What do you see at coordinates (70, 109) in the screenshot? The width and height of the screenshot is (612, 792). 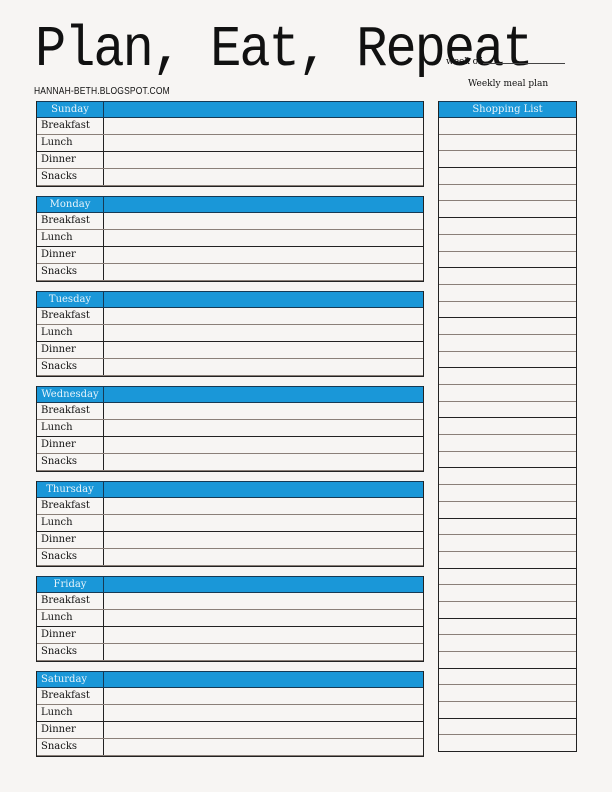 I see `day-name: Sunday` at bounding box center [70, 109].